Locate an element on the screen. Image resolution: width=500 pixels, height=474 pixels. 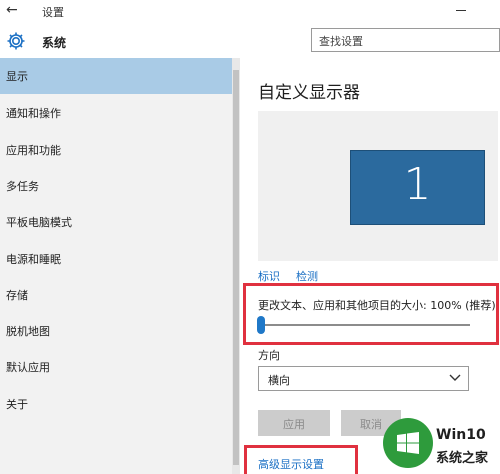
monitor-number: 1 is located at coordinates (417, 184).